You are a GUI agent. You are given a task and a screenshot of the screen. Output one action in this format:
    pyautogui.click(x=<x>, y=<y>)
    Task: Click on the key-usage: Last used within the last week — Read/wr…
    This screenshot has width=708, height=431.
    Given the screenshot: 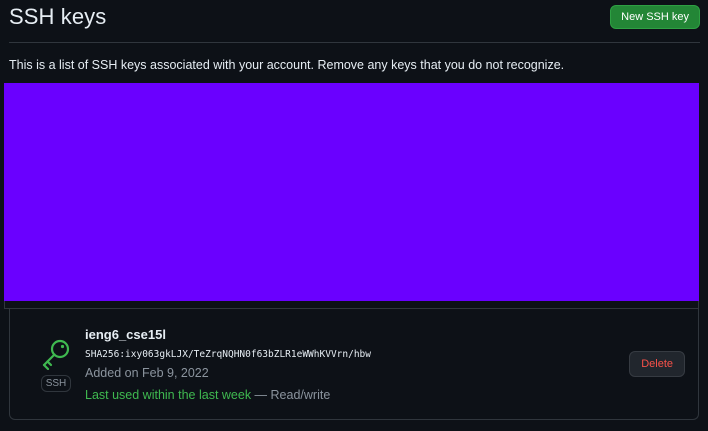 What is the action you would take?
    pyautogui.click(x=228, y=397)
    